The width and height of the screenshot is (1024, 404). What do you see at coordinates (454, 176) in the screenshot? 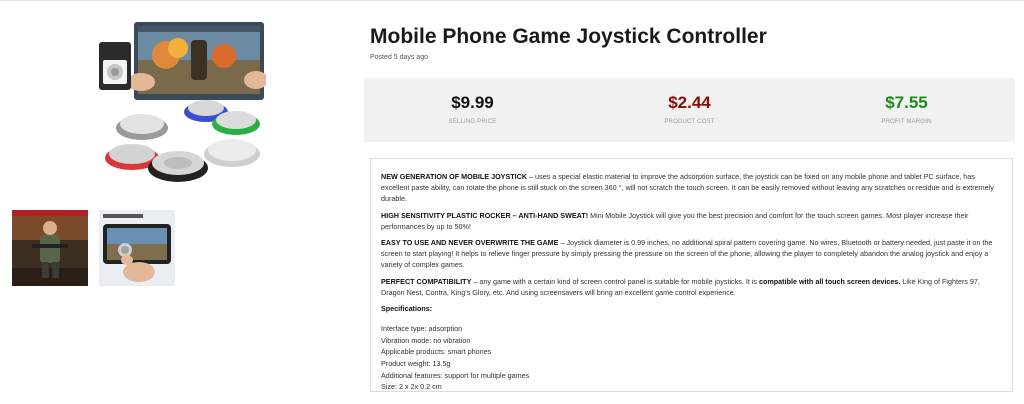
I see `paragraph-1-heading: NEW GENERATION OF MOBILE JOYSTICK` at bounding box center [454, 176].